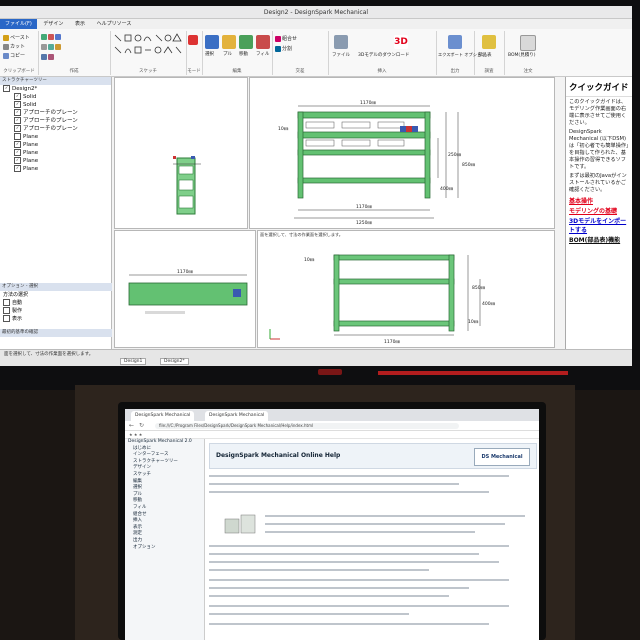  What do you see at coordinates (181, 153) in the screenshot?
I see `viewport-side` at bounding box center [181, 153].